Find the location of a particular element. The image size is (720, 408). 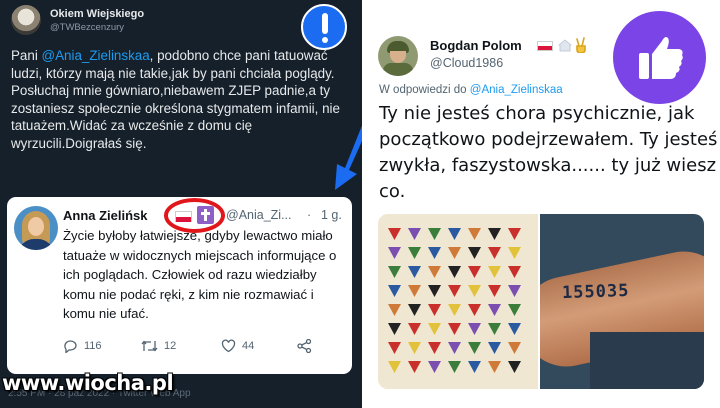

author-handle: @TWBezcenzury is located at coordinates (87, 27).